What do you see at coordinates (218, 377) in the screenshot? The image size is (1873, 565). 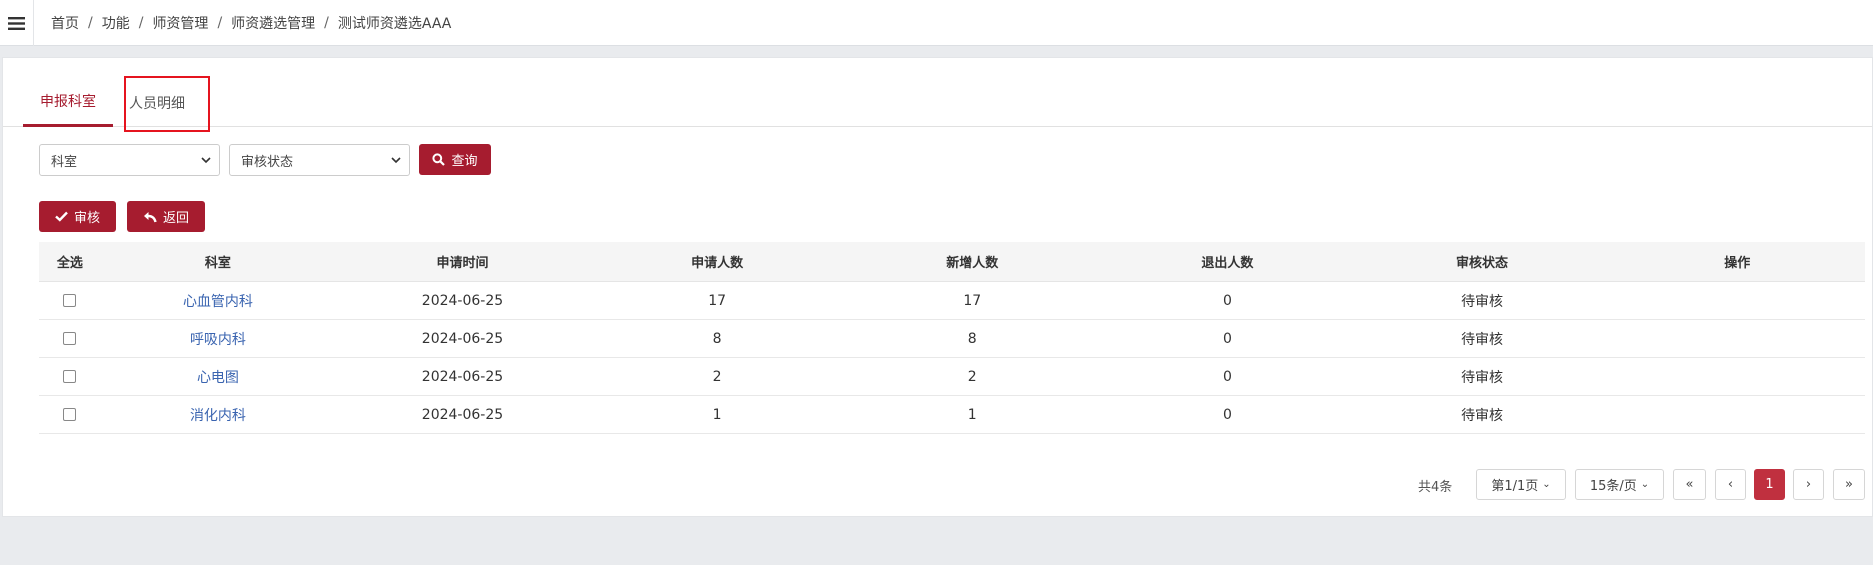 I see `department-link: 心电图` at bounding box center [218, 377].